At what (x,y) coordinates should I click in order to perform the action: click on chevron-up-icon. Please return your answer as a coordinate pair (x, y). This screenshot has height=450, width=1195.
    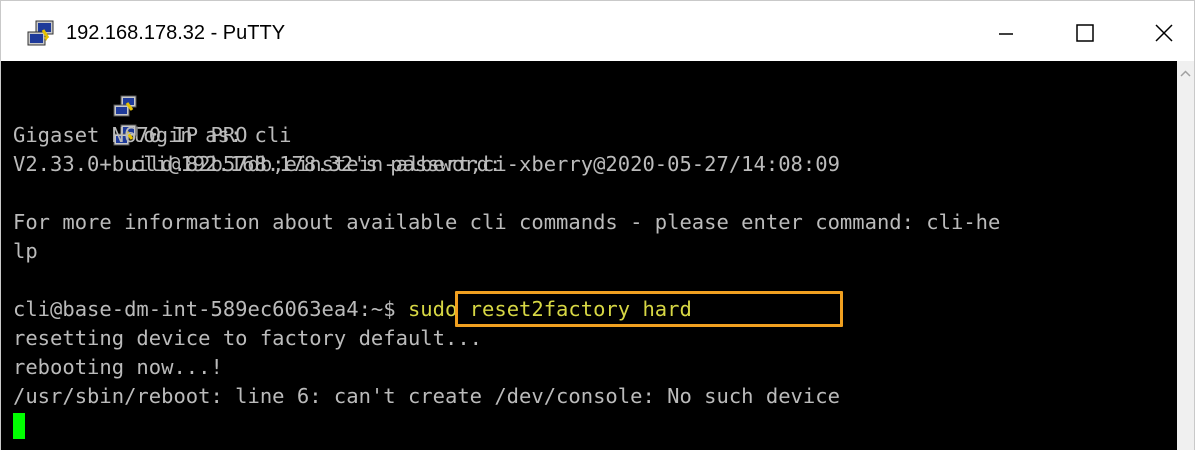
    Looking at the image, I should click on (1185, 74).